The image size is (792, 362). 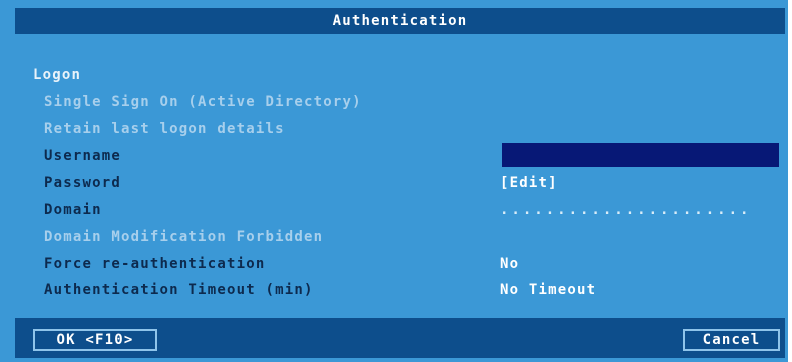 I want to click on dialog-title: Authentication, so click(x=400, y=21).